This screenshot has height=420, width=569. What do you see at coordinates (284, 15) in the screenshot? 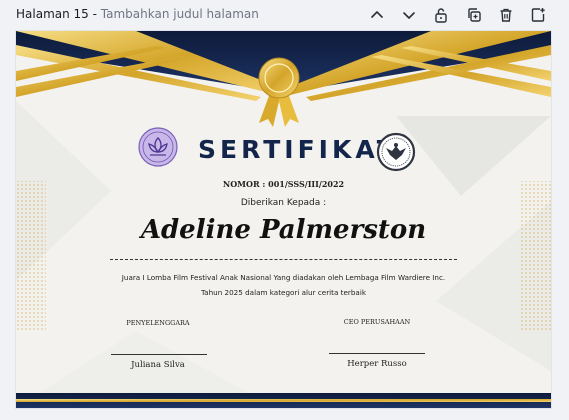
I see `page-toolbar: Halaman 15 - Tambahkan judul halaman` at bounding box center [284, 15].